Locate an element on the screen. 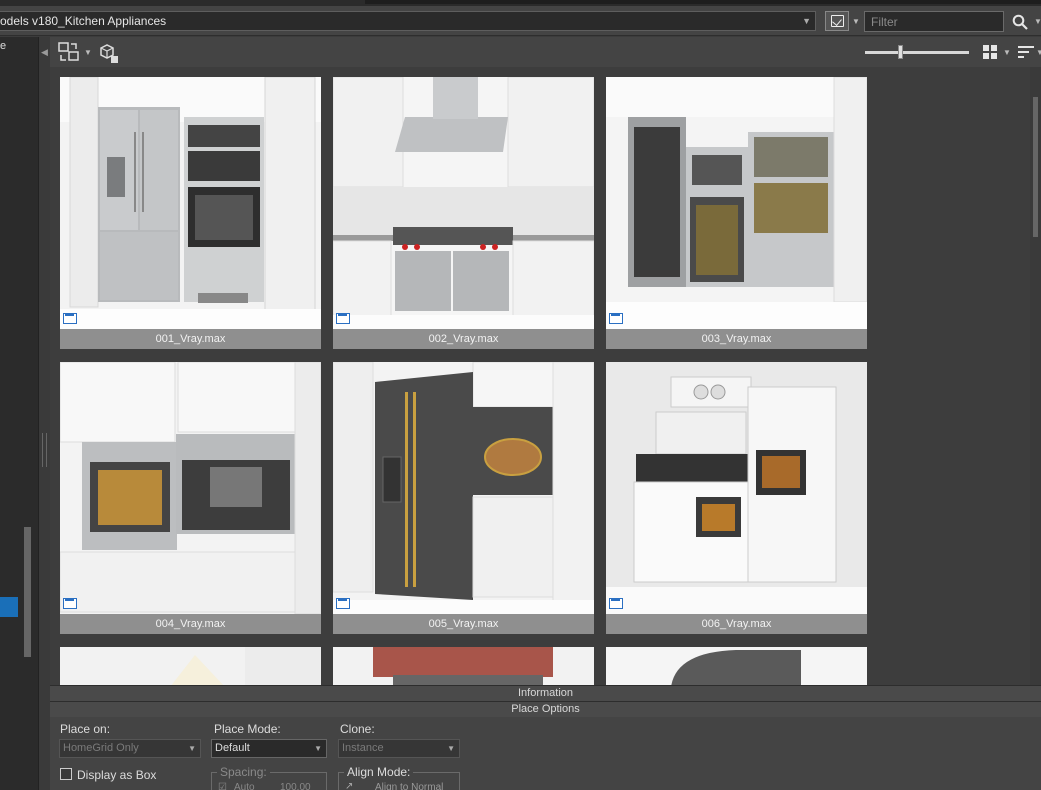 This screenshot has width=1041, height=790. asset-label: 002_Vray.max is located at coordinates (463, 339).